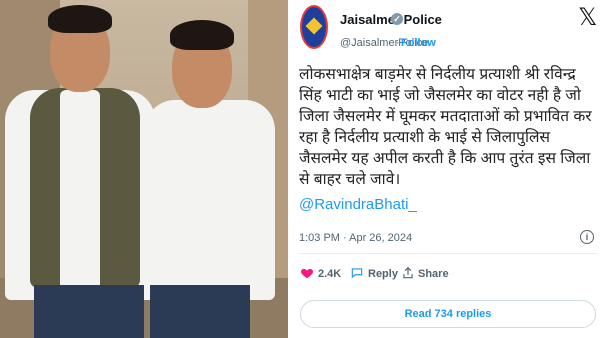 The width and height of the screenshot is (600, 338). Describe the element at coordinates (314, 27) in the screenshot. I see `account-avatar` at that location.